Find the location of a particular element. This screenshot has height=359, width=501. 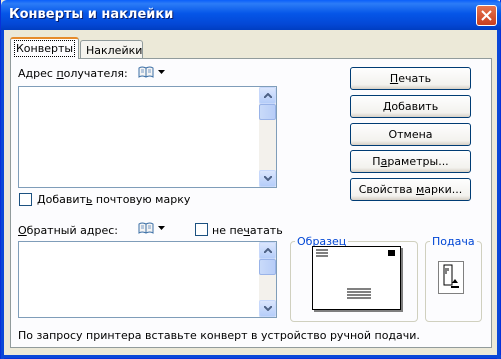

return-address-label: Обратный адрес: is located at coordinates (68, 230).